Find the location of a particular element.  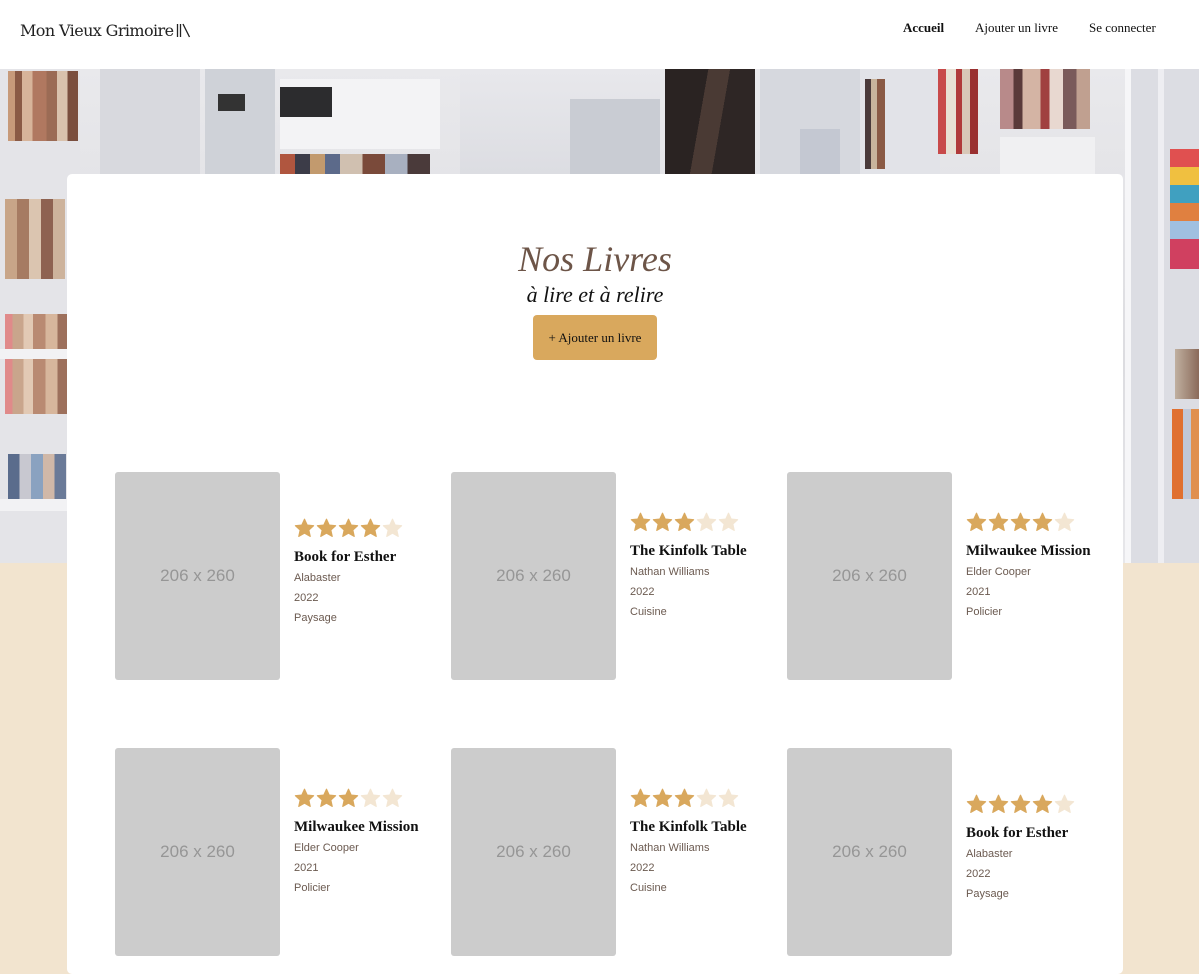

main-nav: Accueil Ajouter un livre Se connecter is located at coordinates (599, 30).